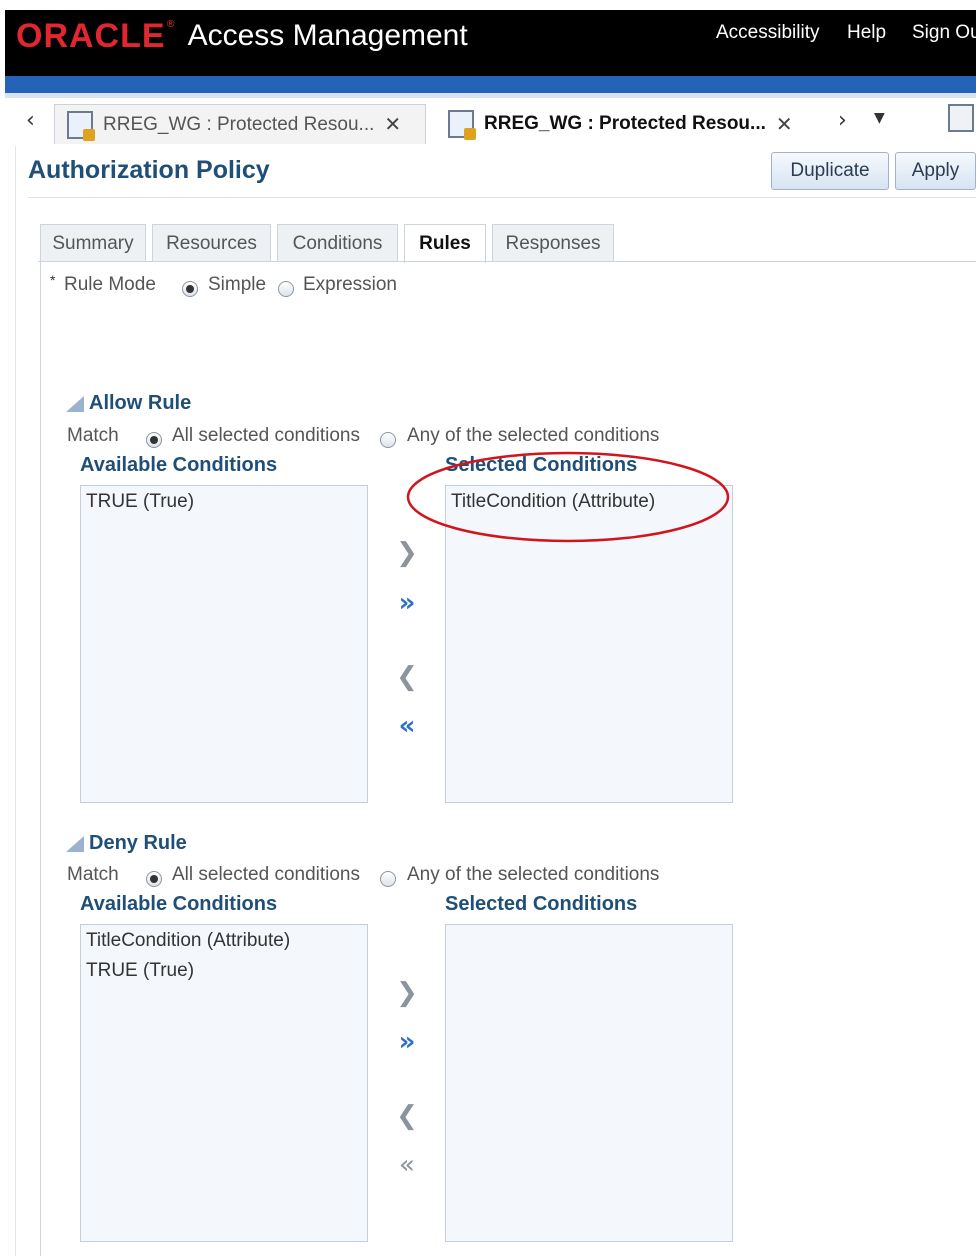 This screenshot has height=1256, width=976. What do you see at coordinates (93, 435) in the screenshot?
I see `allow-match-label: Match` at bounding box center [93, 435].